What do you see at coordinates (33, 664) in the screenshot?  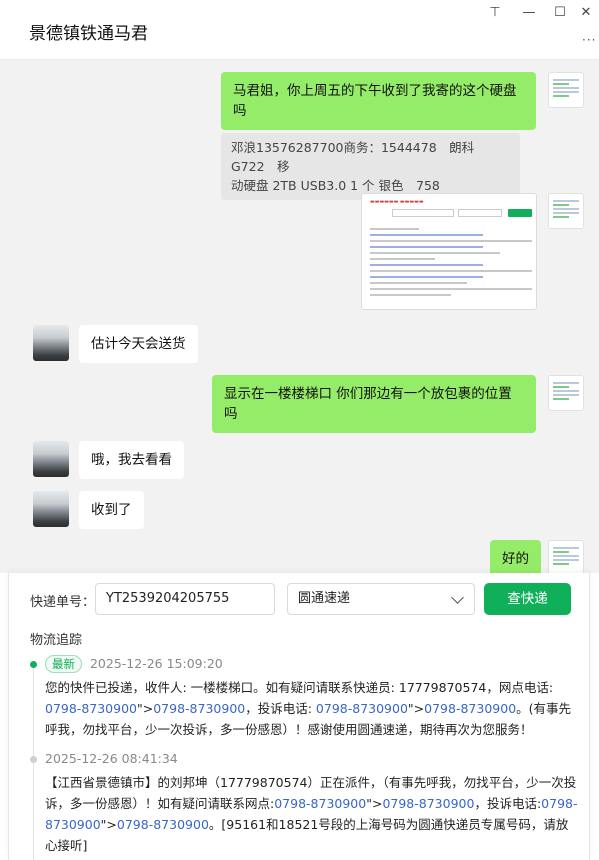 I see `timeline-dot-active` at bounding box center [33, 664].